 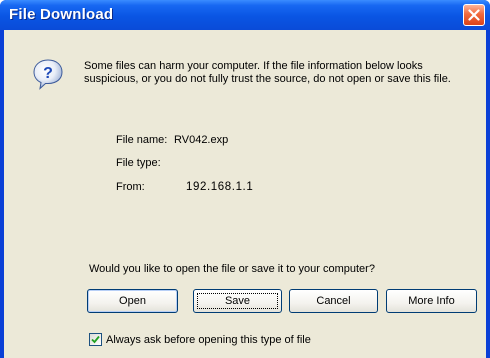 I want to click on save-button: Save, so click(x=237, y=301).